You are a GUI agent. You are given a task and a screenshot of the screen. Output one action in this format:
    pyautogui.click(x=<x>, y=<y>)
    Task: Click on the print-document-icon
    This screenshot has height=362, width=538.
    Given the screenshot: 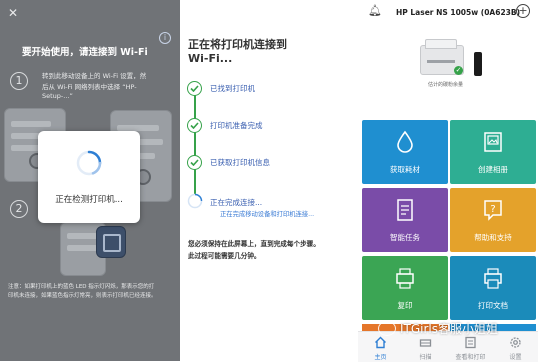 What is the action you would take?
    pyautogui.click(x=493, y=278)
    